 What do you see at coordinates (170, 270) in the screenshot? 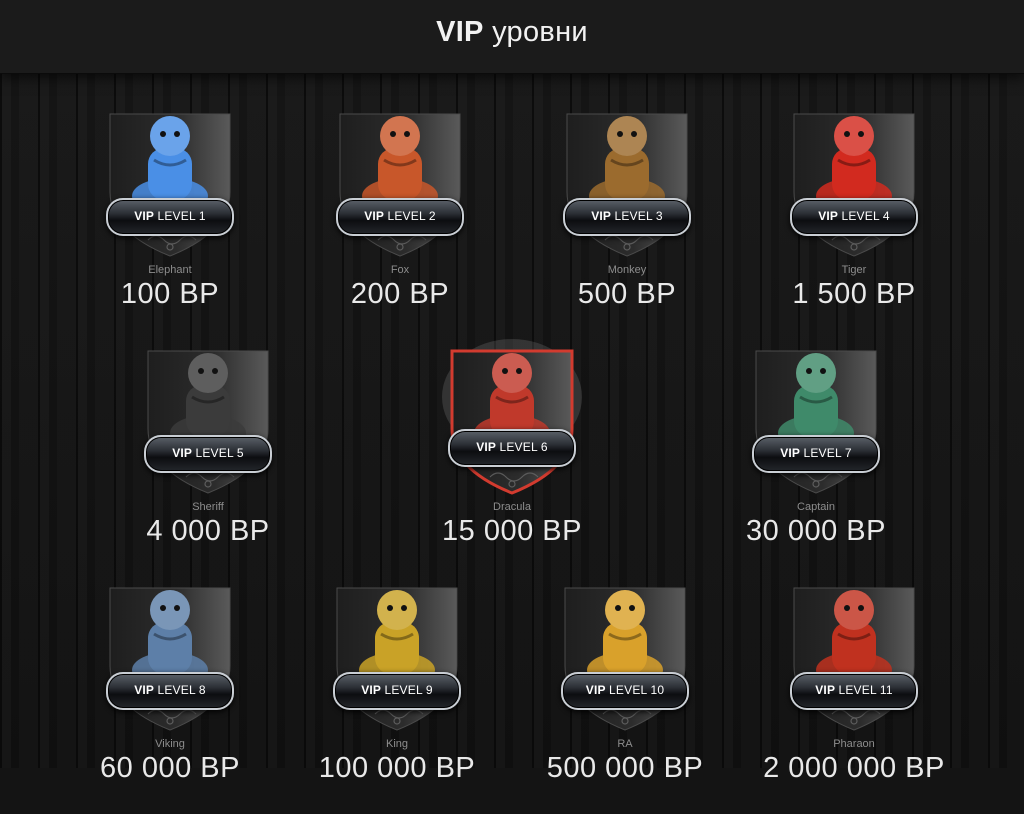
I see `level-name: Elephant` at bounding box center [170, 270].